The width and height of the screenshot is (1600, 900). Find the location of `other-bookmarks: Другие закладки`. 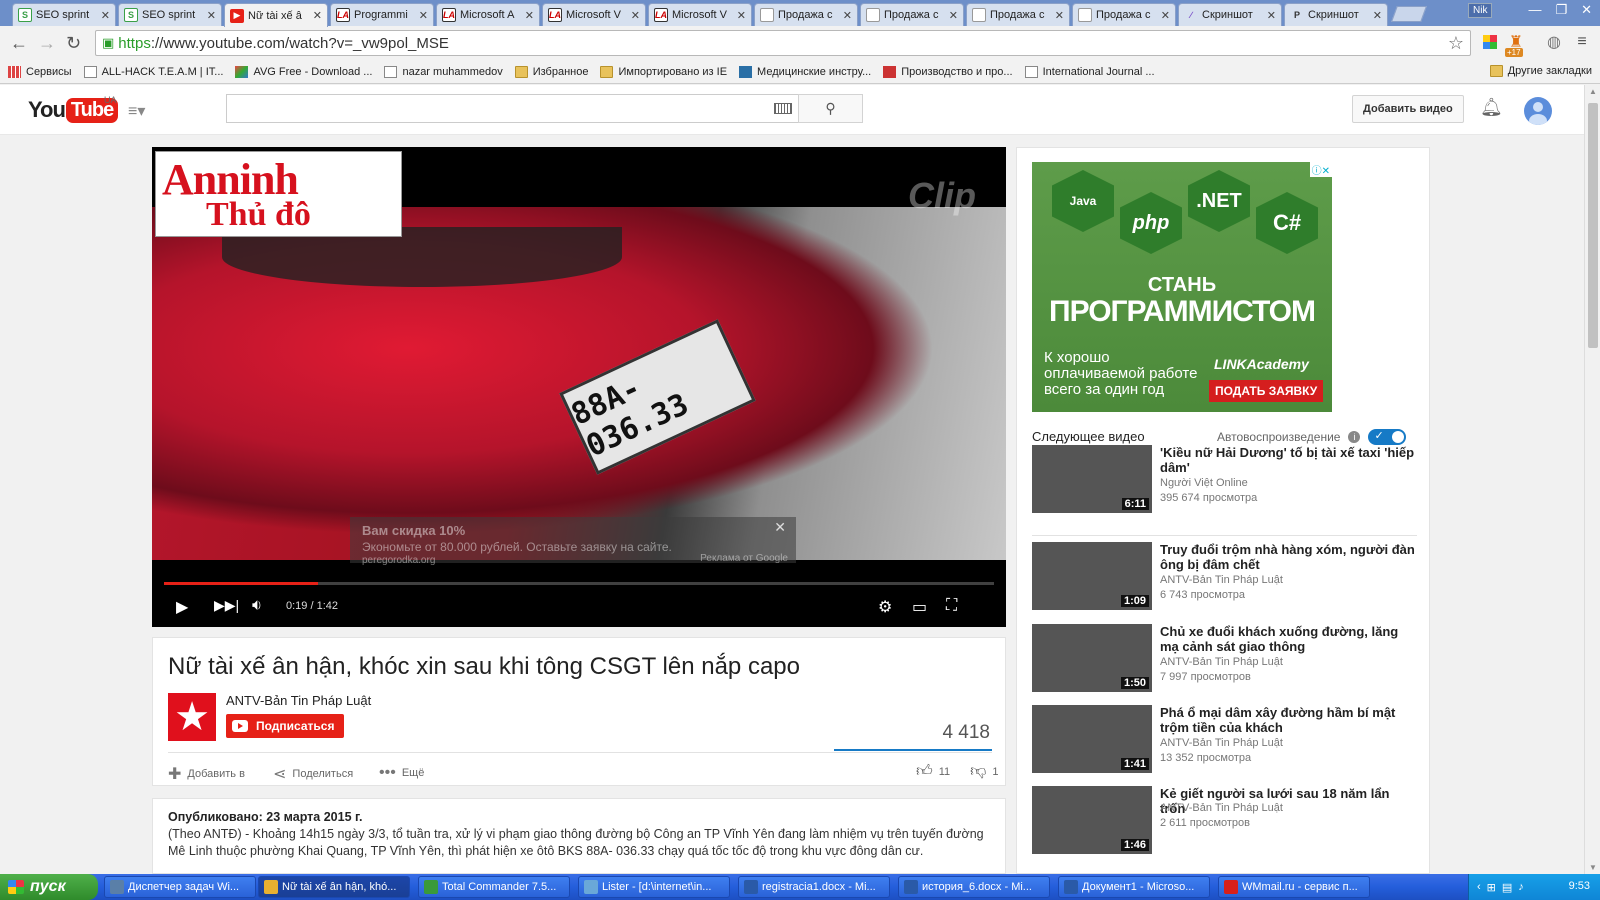

other-bookmarks: Другие закладки is located at coordinates (1540, 71).